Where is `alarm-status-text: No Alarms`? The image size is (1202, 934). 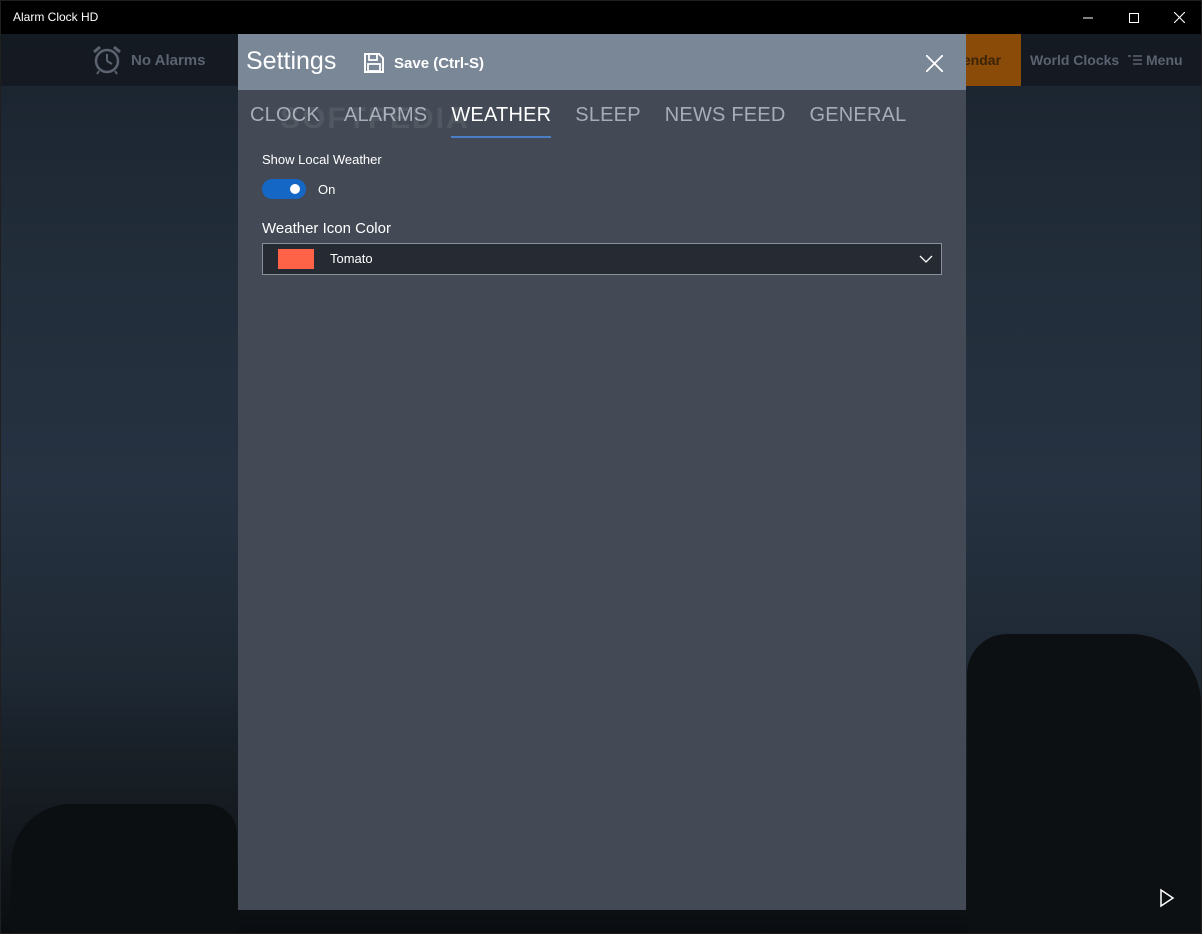 alarm-status-text: No Alarms is located at coordinates (168, 60).